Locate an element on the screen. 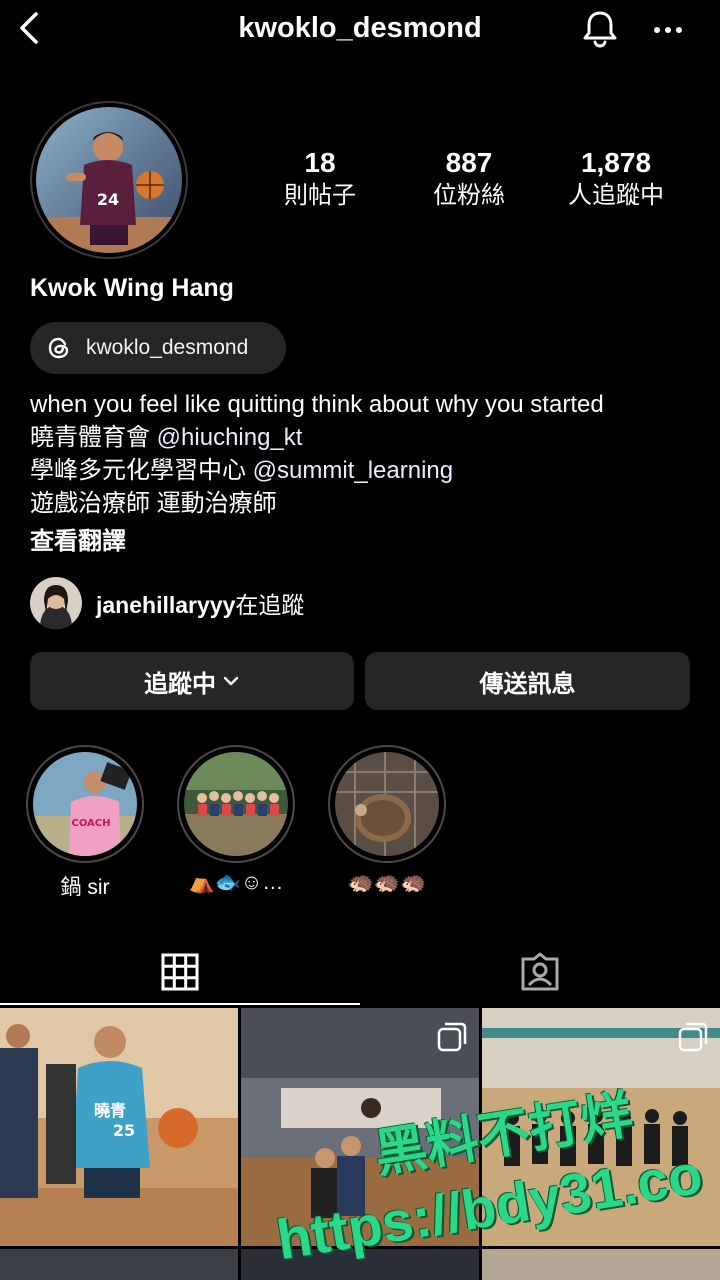  posts-count-value: 18 is located at coordinates (320, 162).